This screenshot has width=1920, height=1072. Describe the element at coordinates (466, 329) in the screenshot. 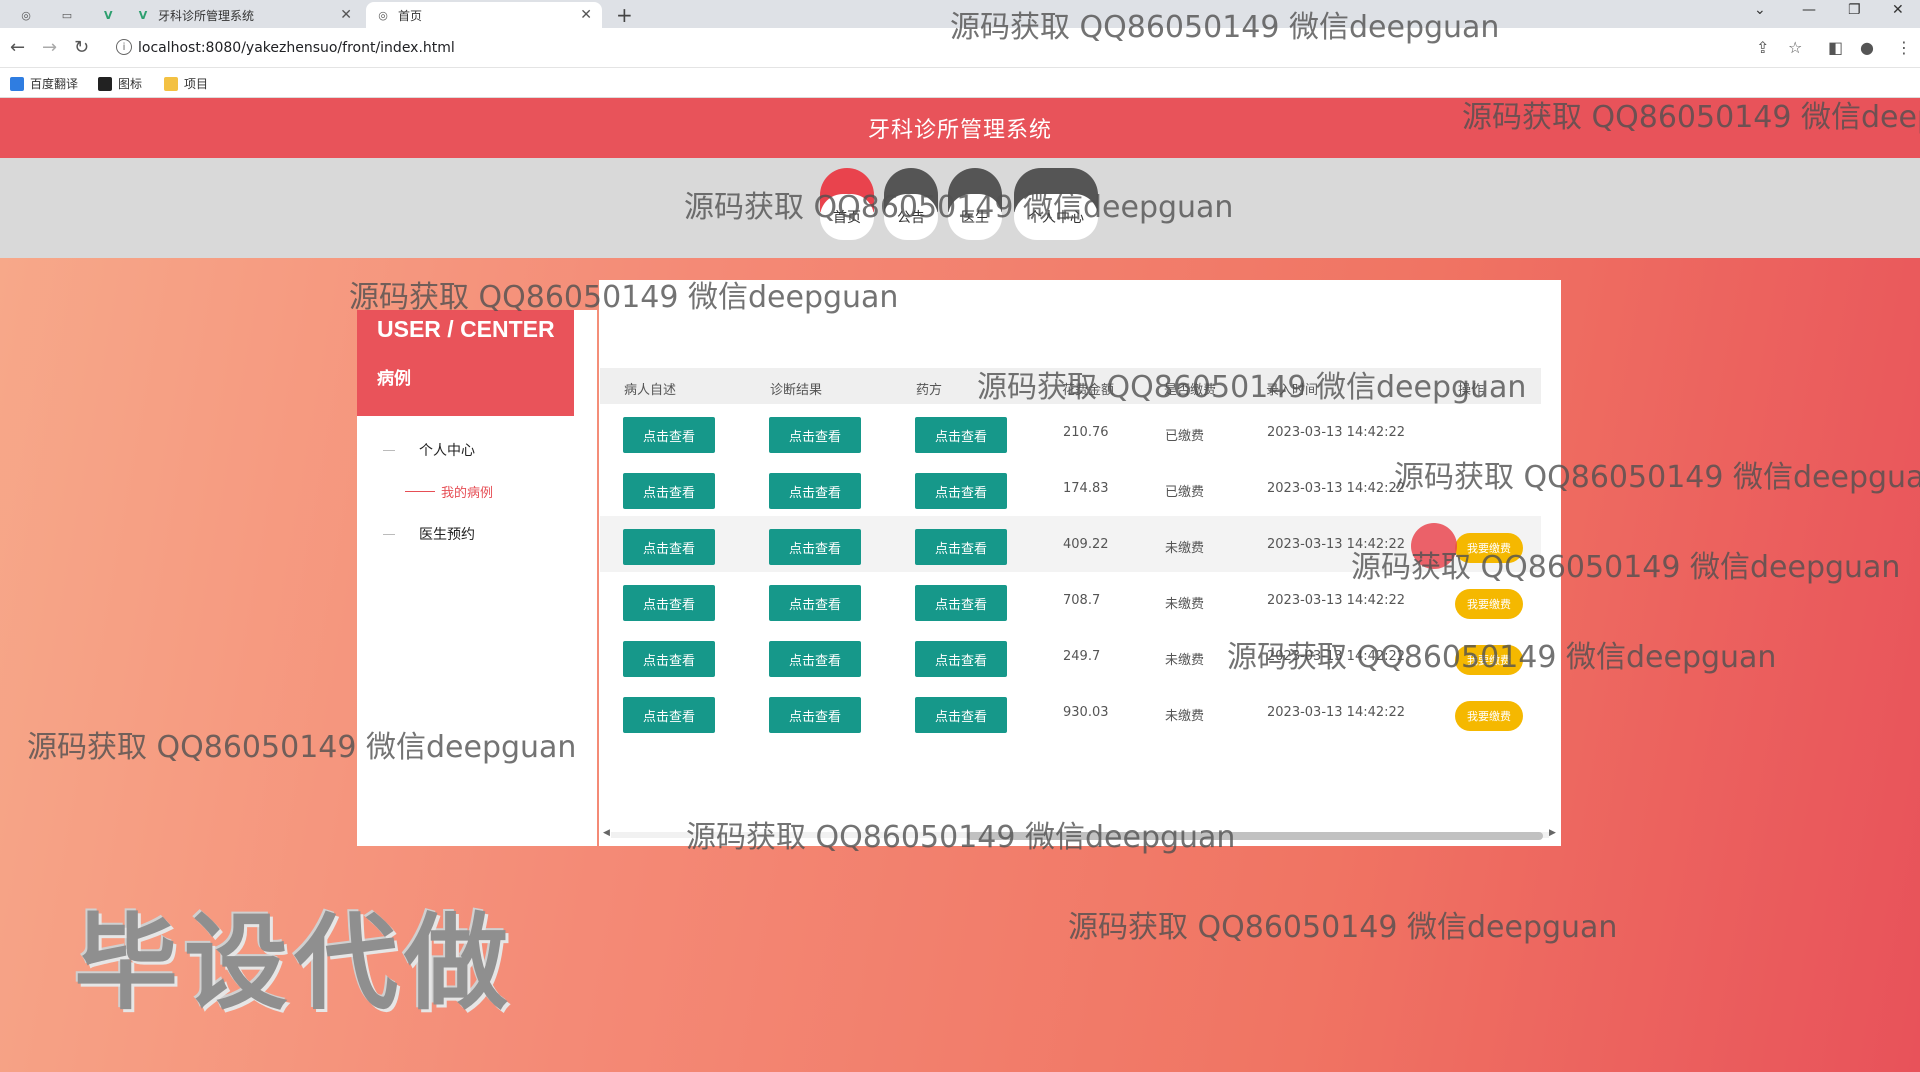

I see `sidebar-title: USER / CENTER` at that location.